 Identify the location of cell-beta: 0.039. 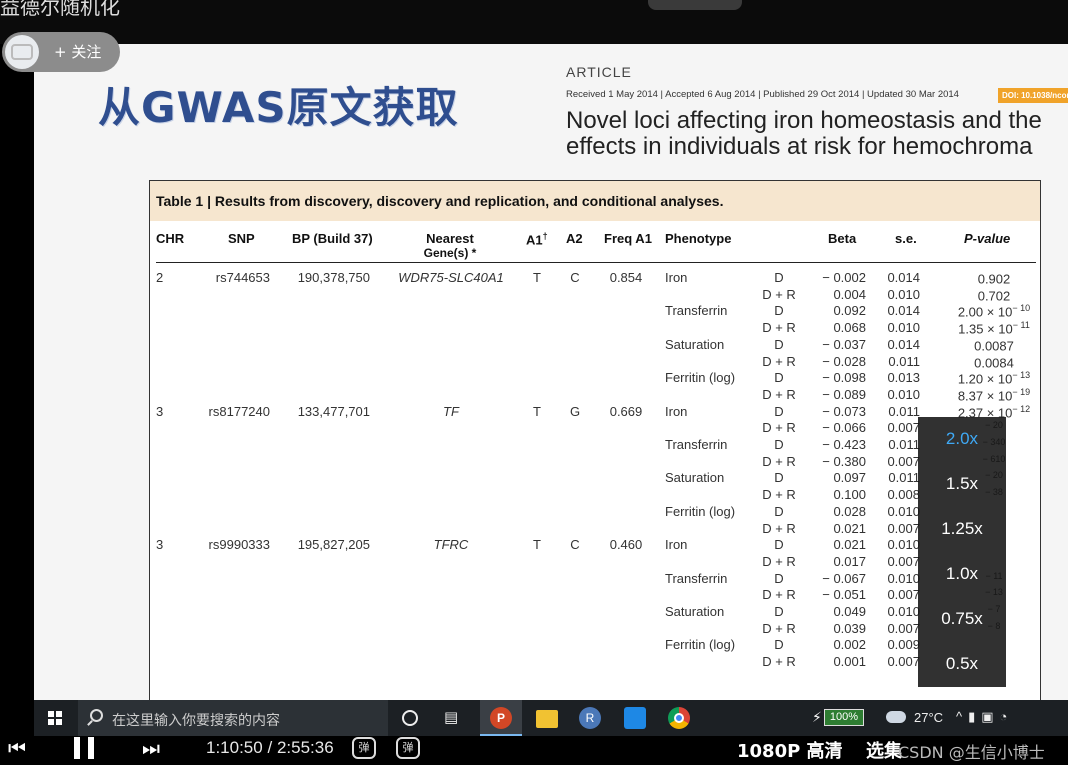
(849, 628).